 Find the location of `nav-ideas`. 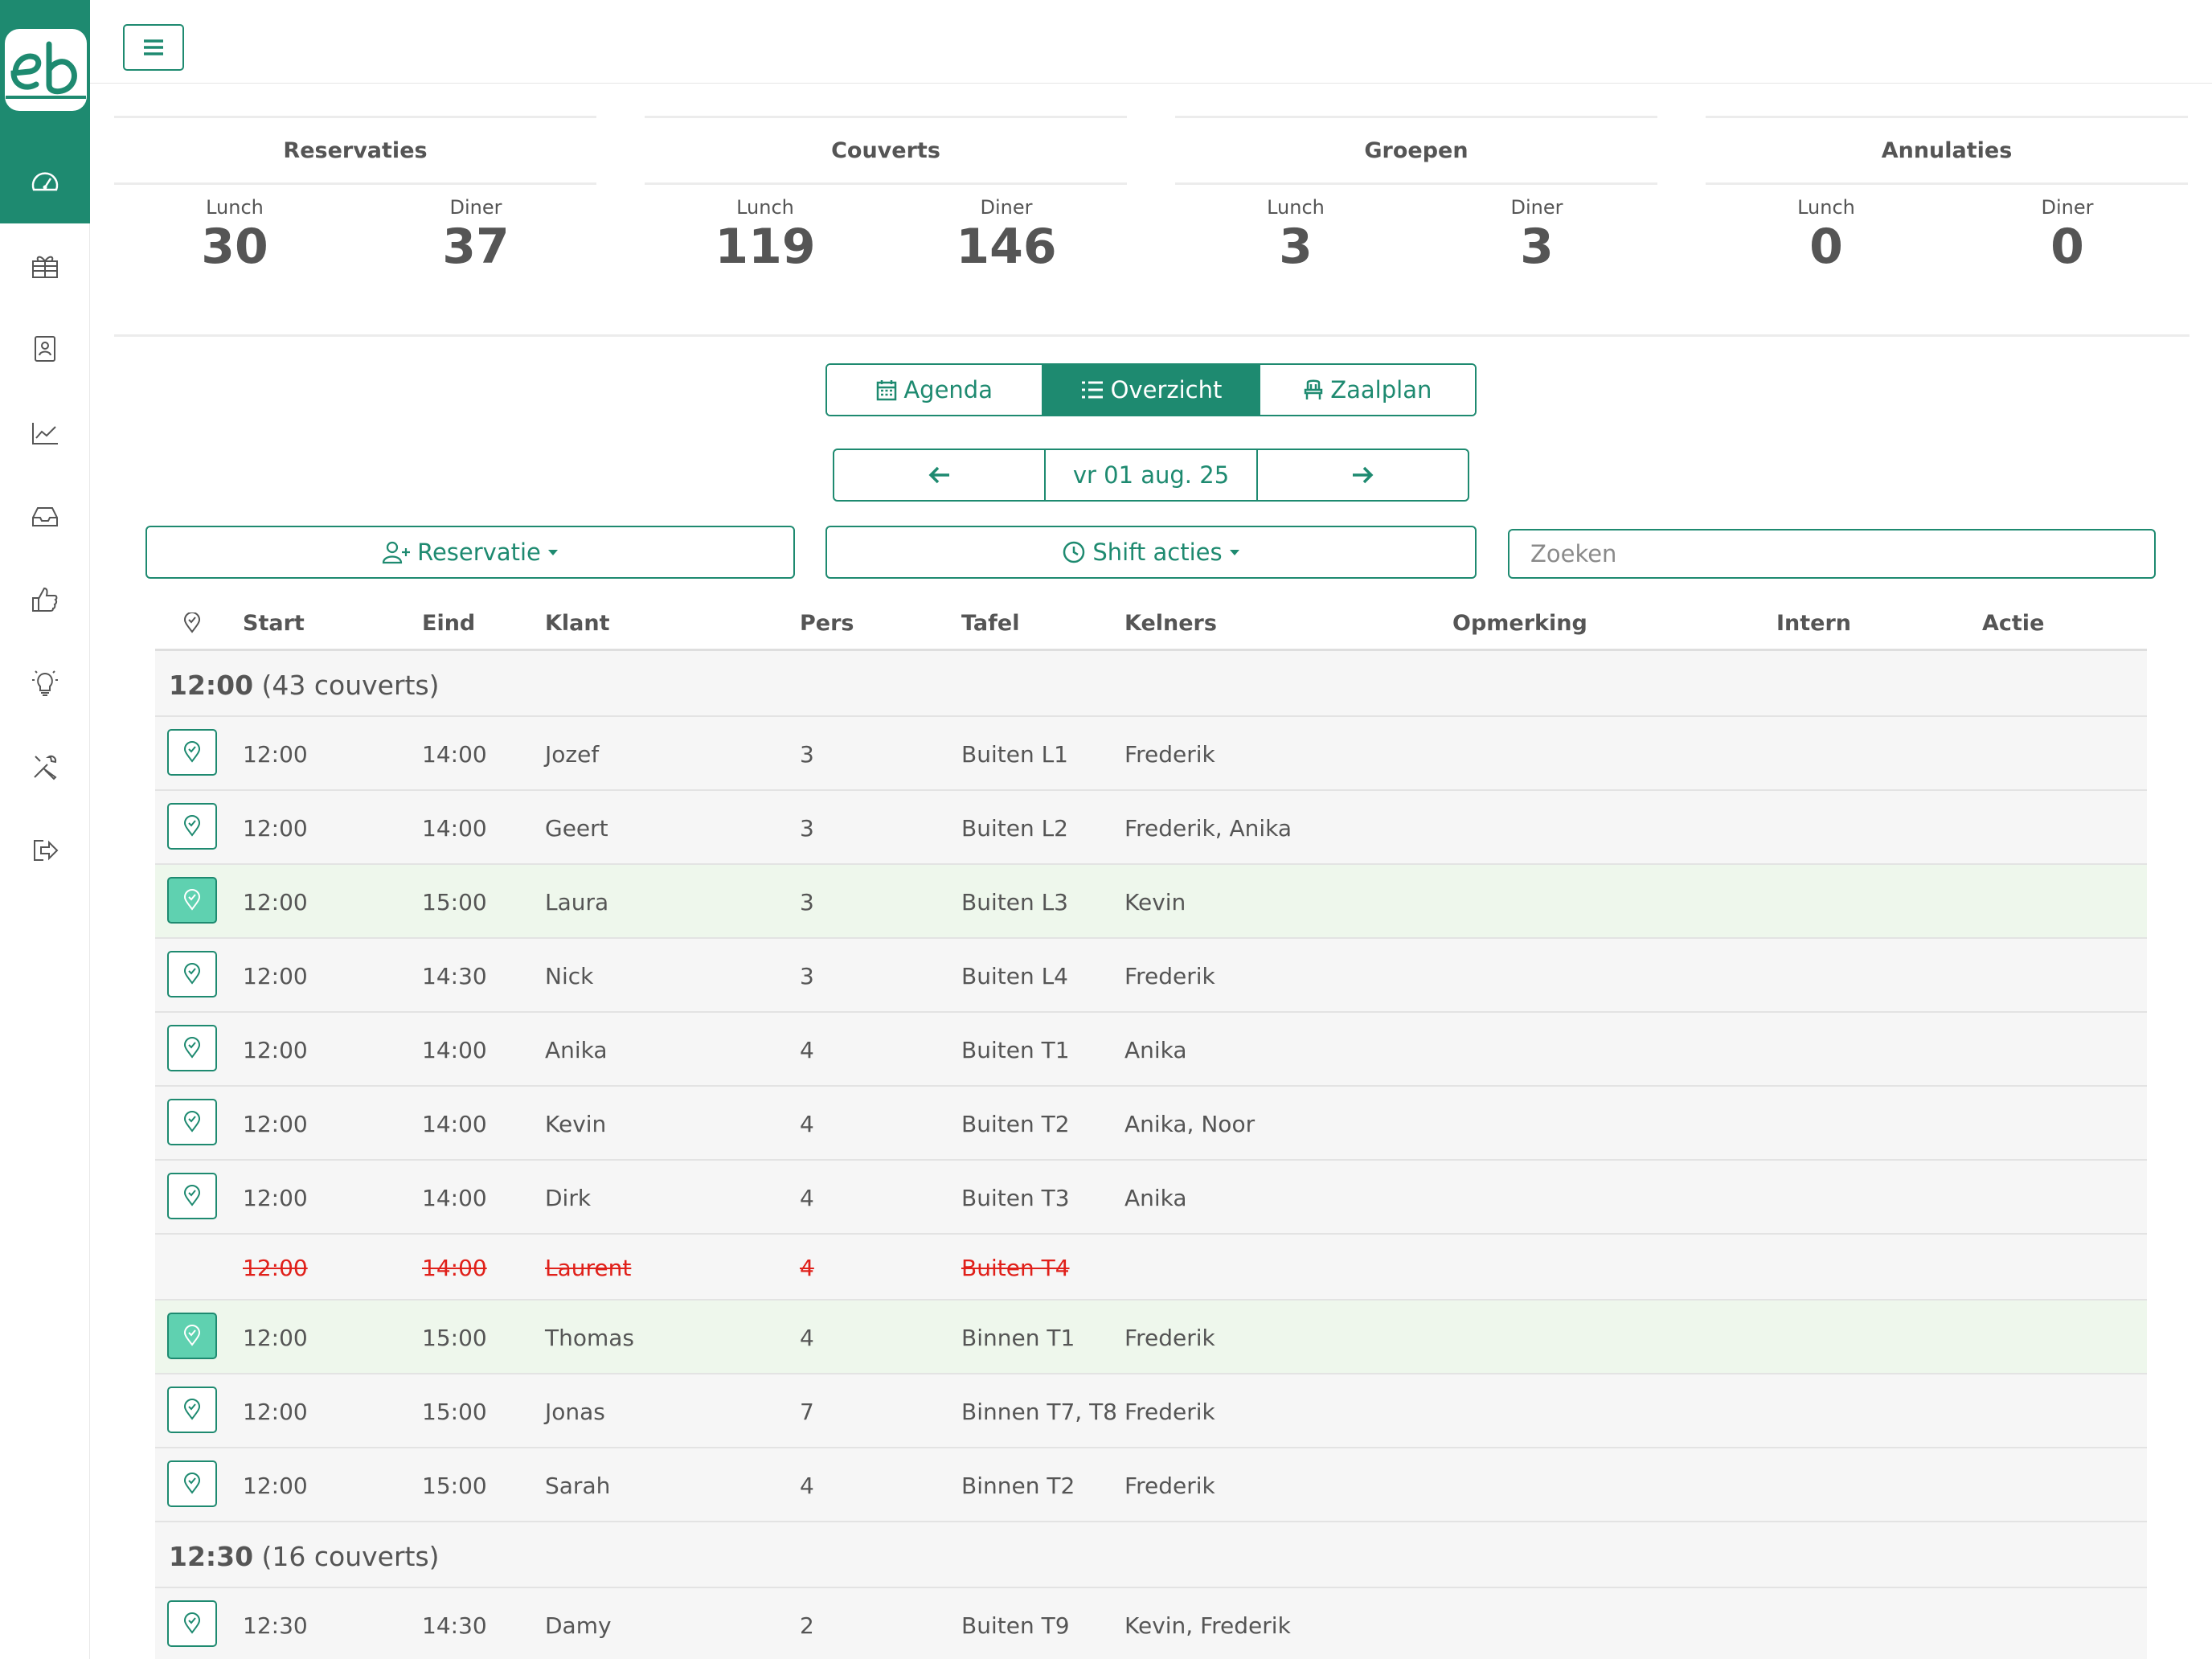

nav-ideas is located at coordinates (45, 683).